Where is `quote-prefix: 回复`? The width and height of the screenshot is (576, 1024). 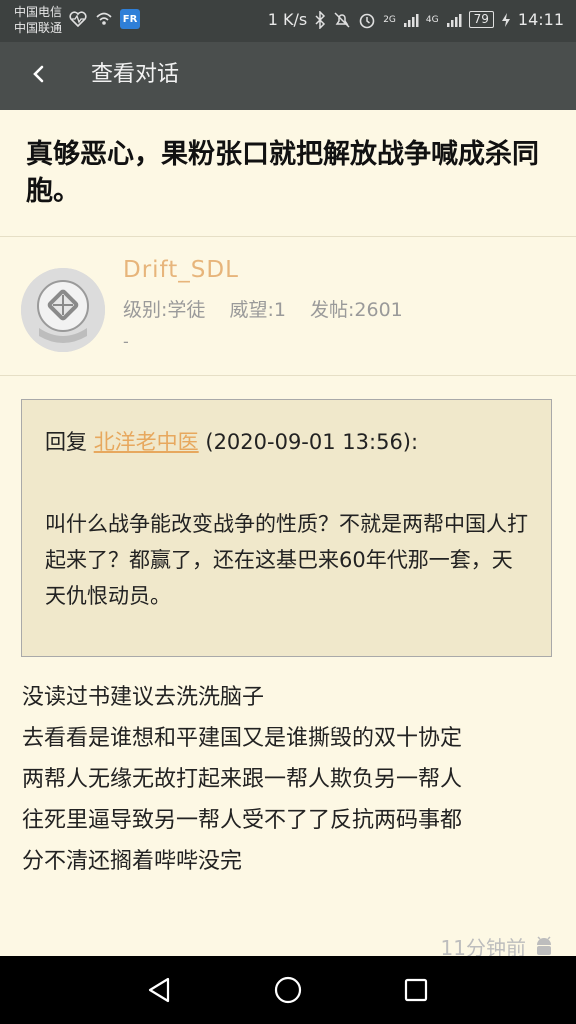 quote-prefix: 回复 is located at coordinates (66, 442).